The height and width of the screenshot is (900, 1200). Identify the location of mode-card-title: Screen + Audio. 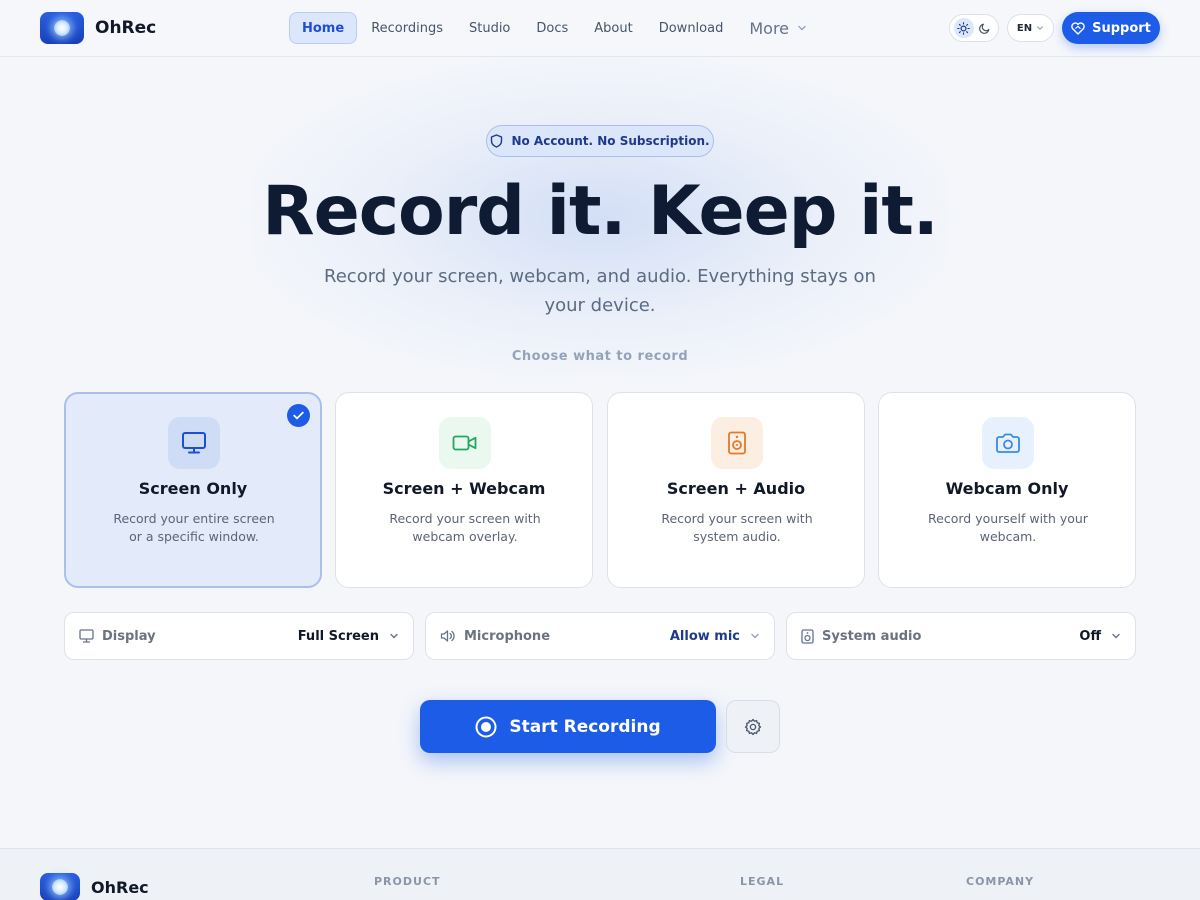
(736, 488).